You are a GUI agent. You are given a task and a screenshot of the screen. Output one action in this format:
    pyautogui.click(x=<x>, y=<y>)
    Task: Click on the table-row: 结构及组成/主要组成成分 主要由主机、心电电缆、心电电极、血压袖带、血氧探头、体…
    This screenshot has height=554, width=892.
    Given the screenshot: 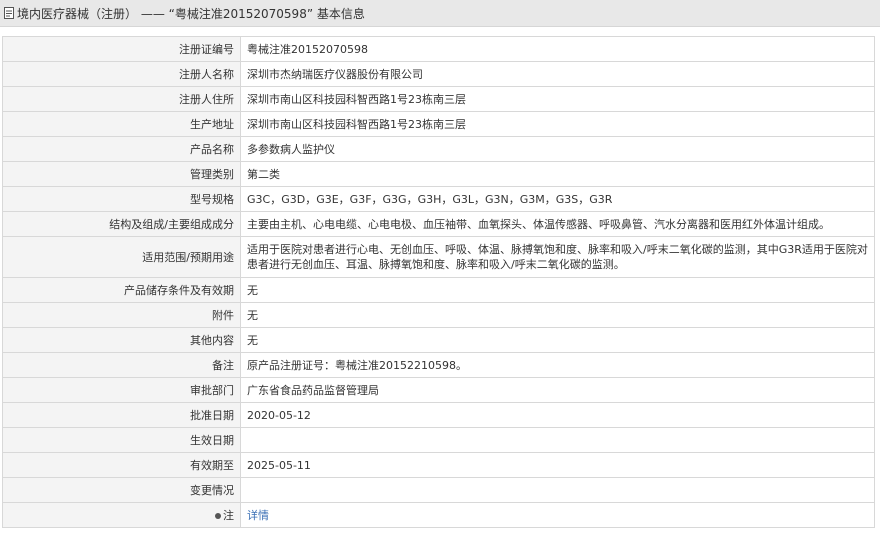 What is the action you would take?
    pyautogui.click(x=438, y=224)
    